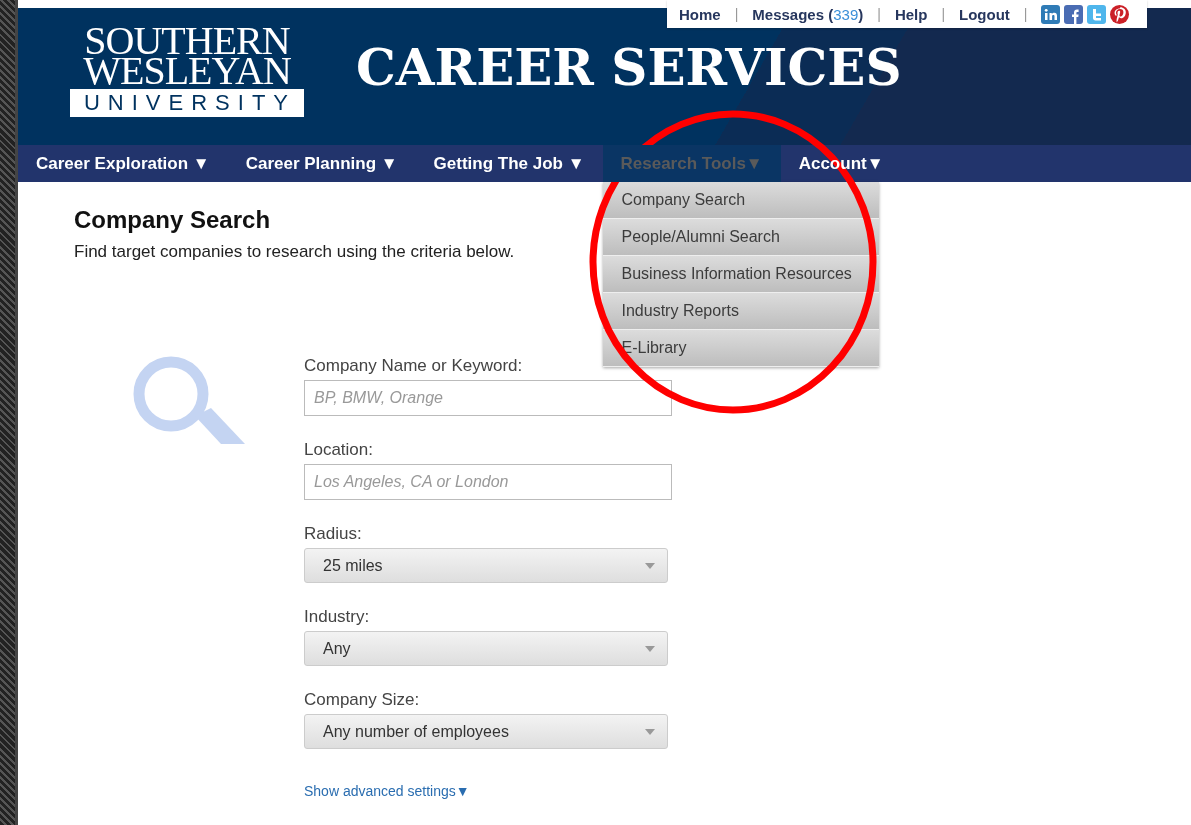 This screenshot has width=1191, height=825. Describe the element at coordinates (488, 398) in the screenshot. I see `input-field: BP, BMW, Orange` at that location.